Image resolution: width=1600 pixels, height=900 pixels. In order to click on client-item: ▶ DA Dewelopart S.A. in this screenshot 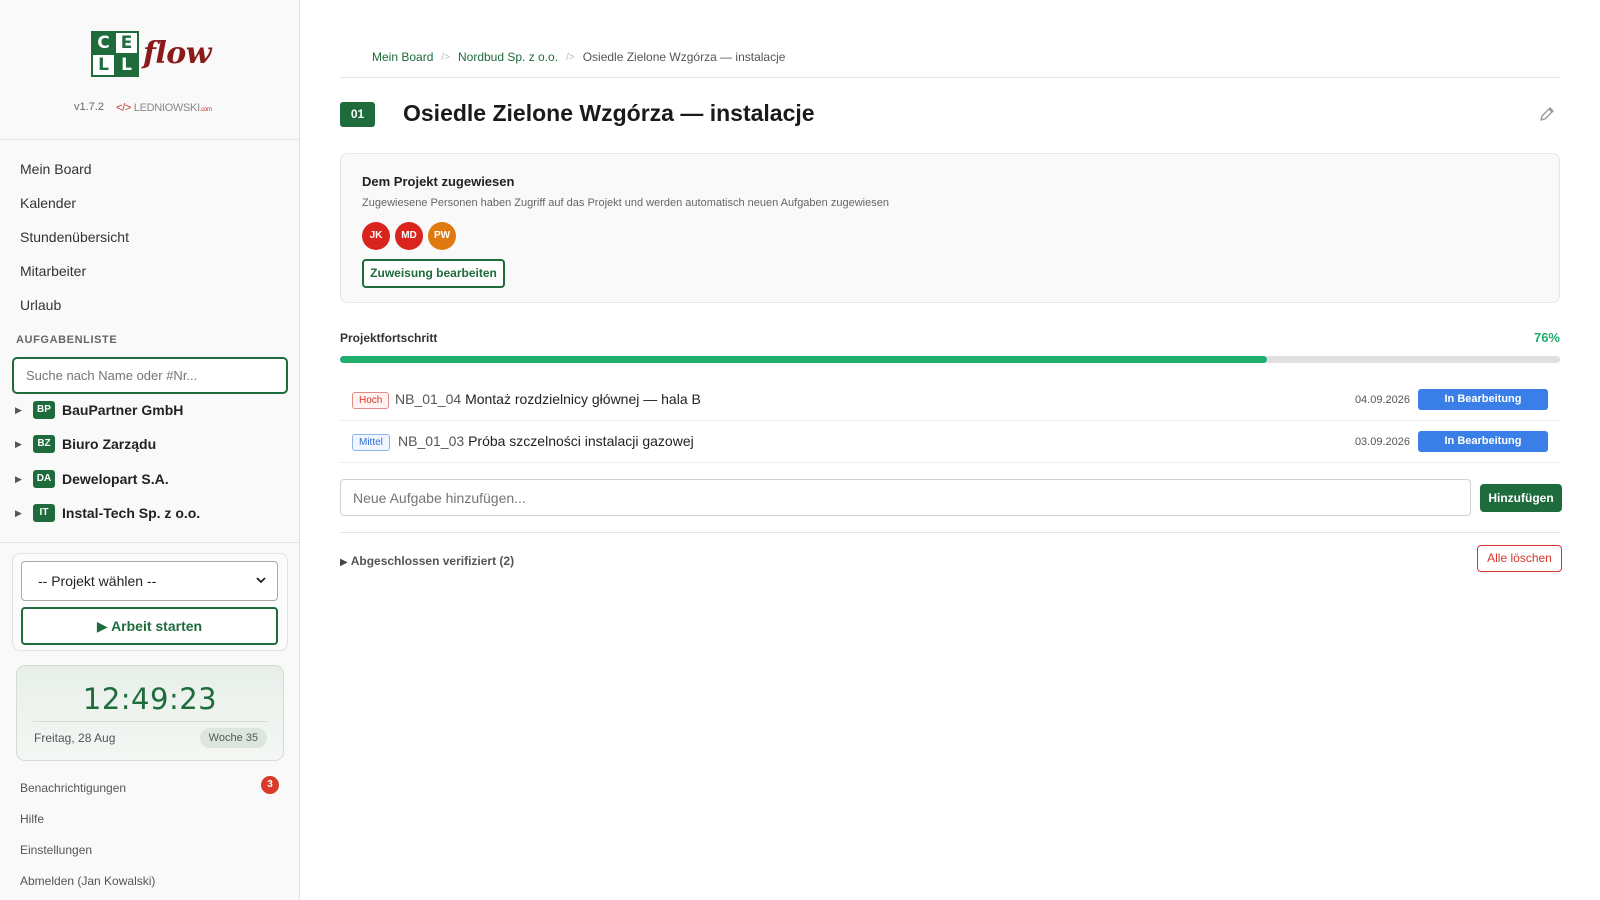, I will do `click(92, 479)`.